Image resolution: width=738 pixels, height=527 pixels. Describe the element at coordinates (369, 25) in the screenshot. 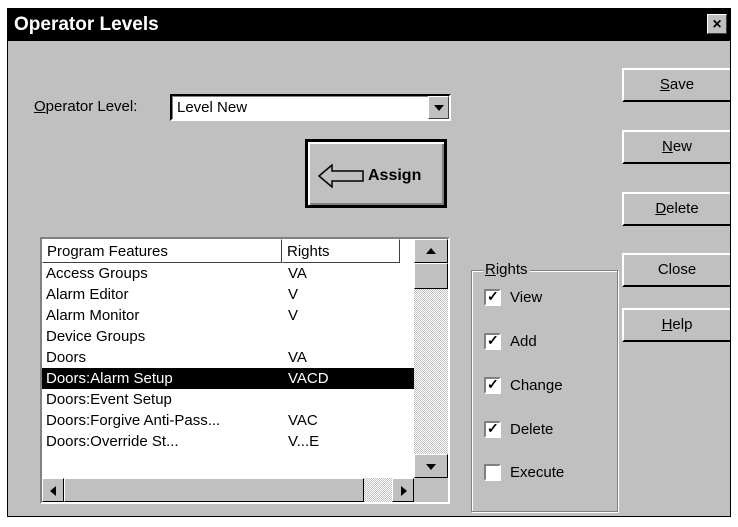

I see `title-bar: Operator Levels ×` at that location.